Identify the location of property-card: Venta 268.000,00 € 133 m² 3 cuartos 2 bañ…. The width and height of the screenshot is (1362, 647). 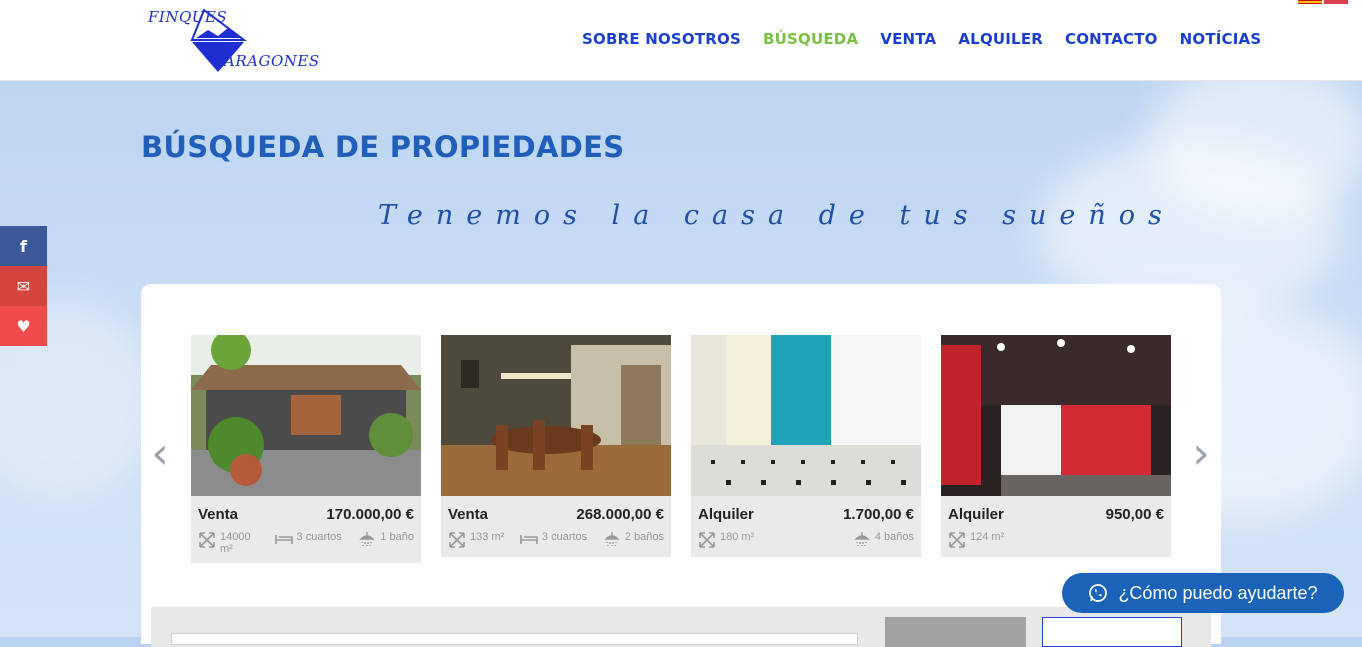
(556, 446).